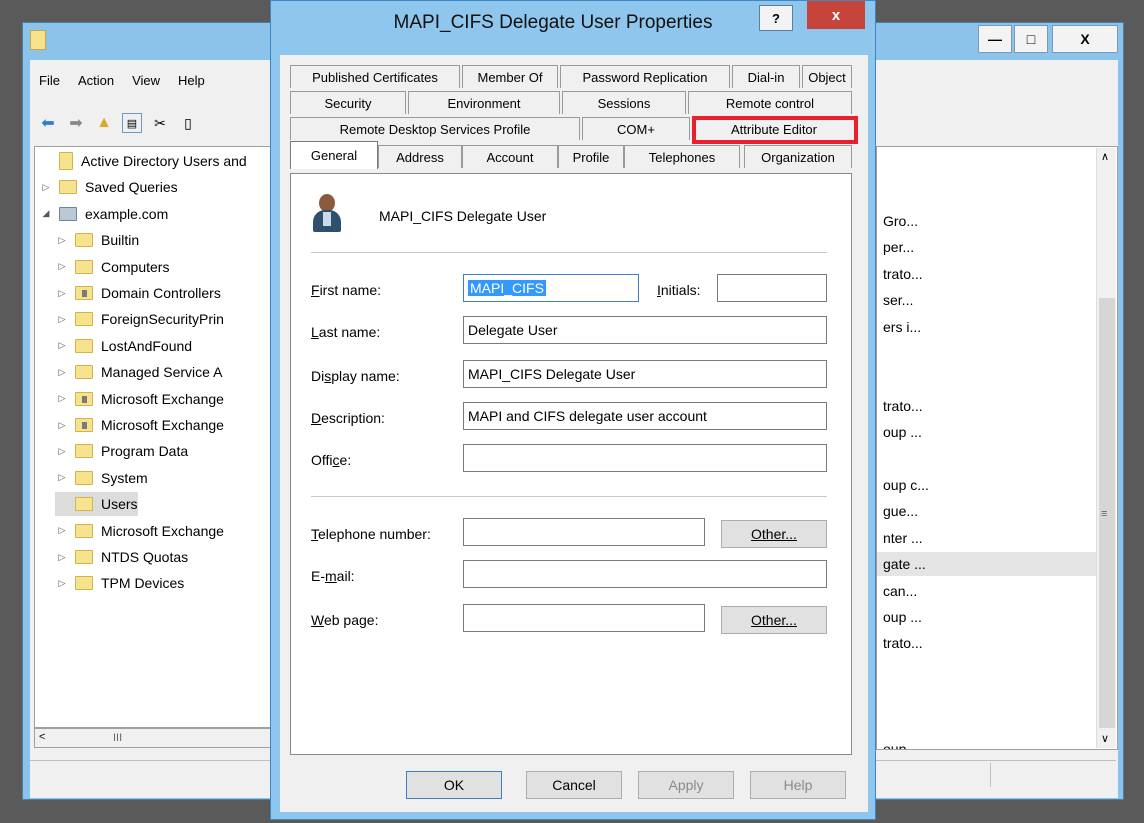 This screenshot has height=823, width=1144. I want to click on tab-dial-in: Dial-in, so click(766, 76).